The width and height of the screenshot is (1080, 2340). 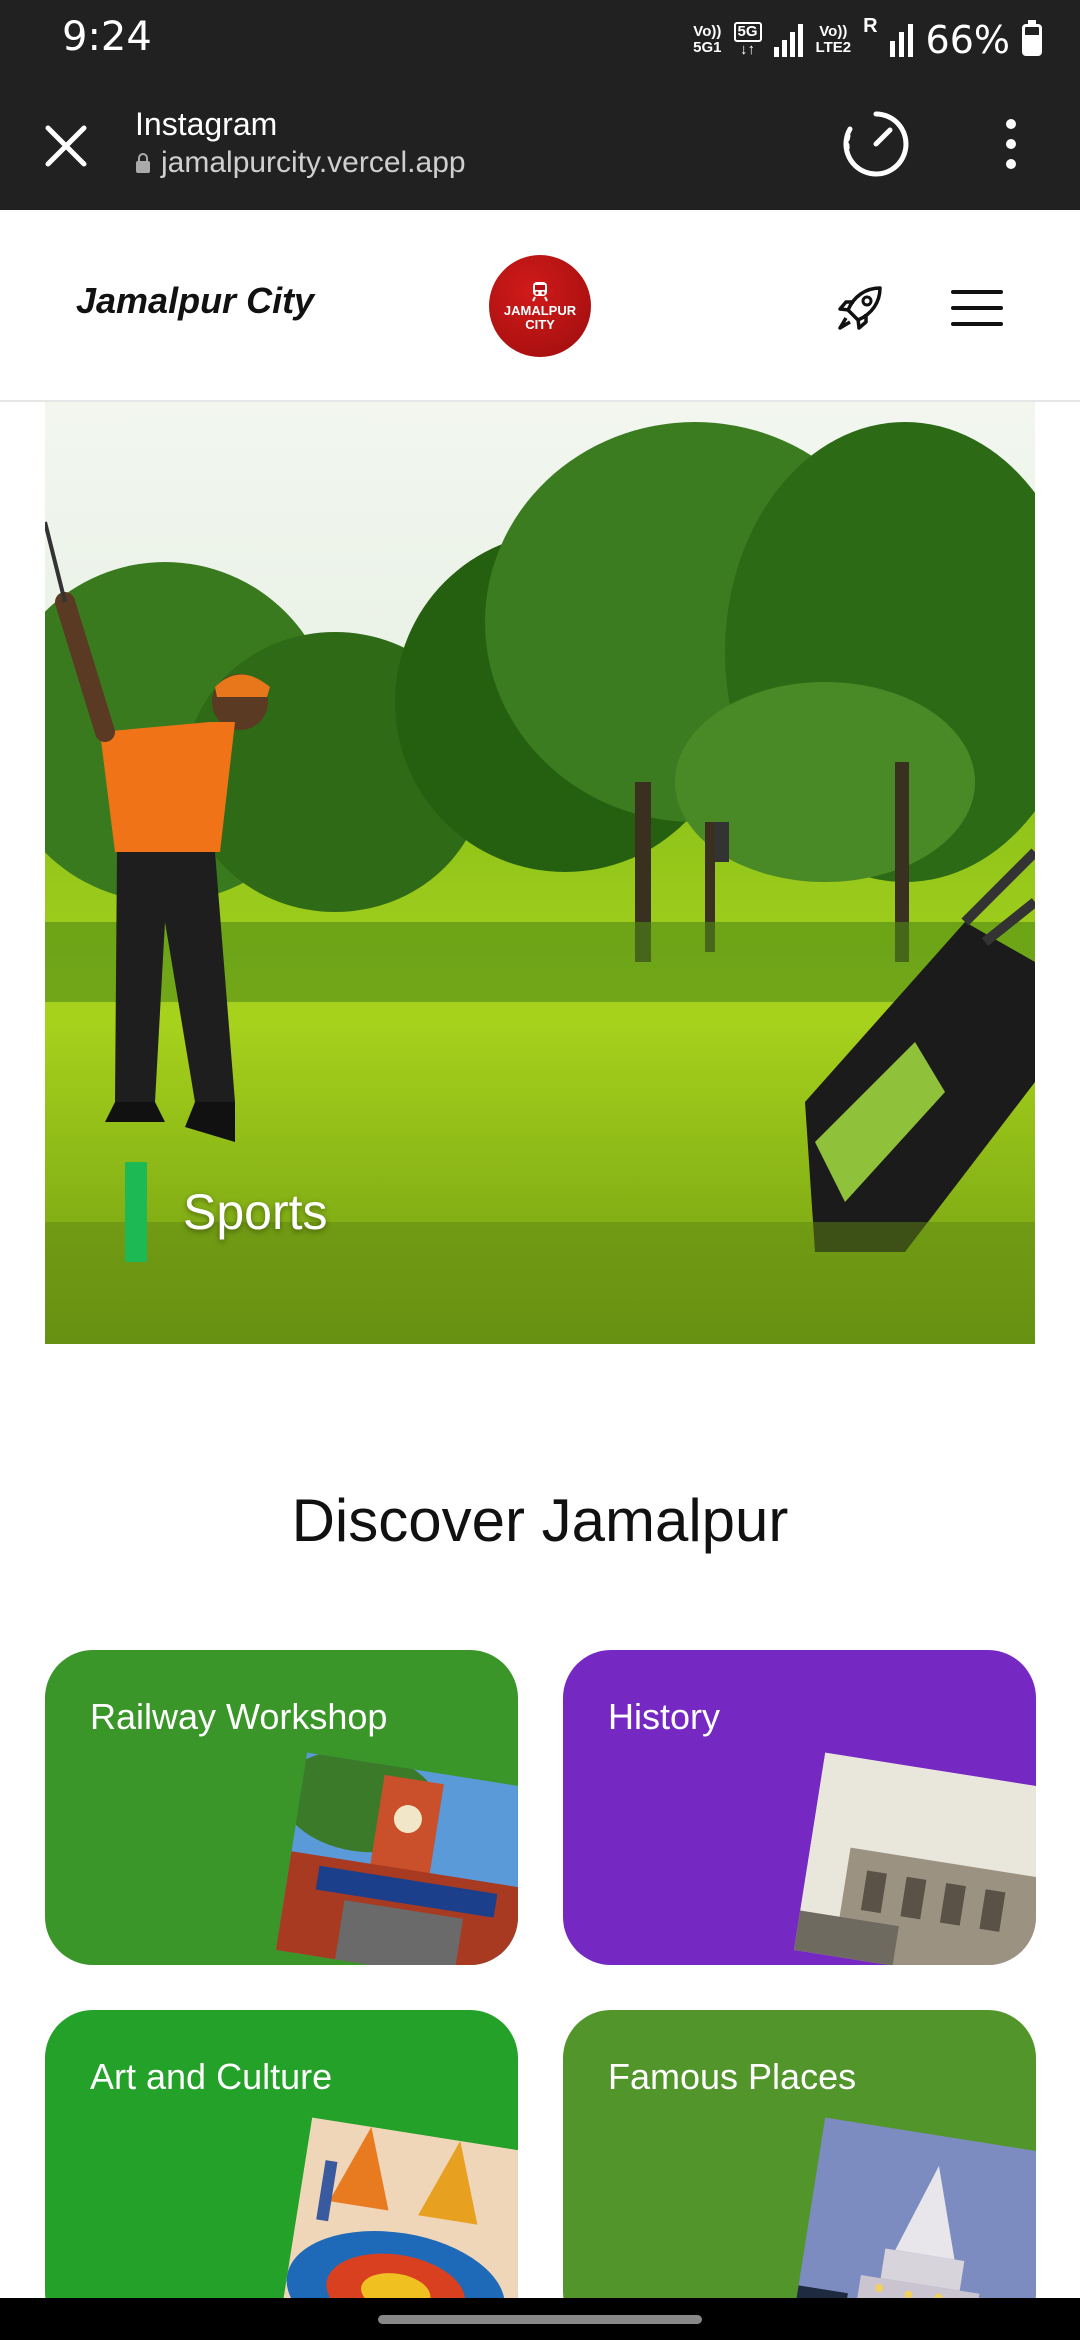 I want to click on signal-icon, so click(x=788, y=40).